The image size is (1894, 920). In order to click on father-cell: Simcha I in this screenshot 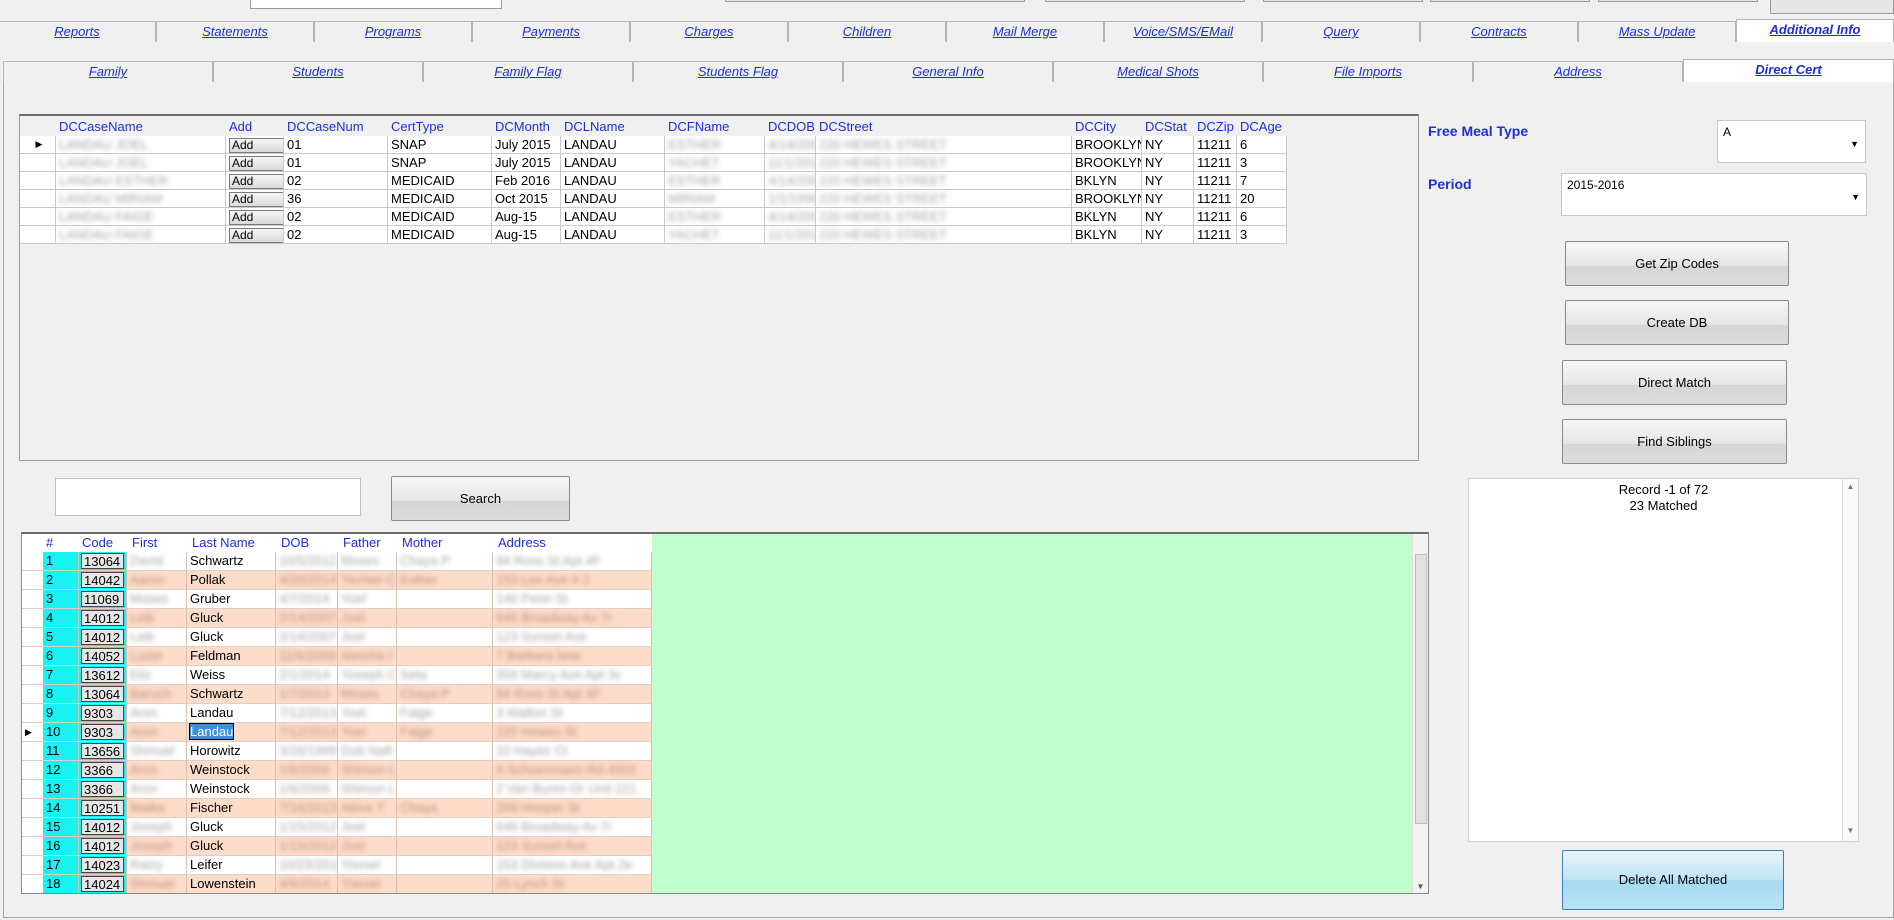, I will do `click(367, 656)`.